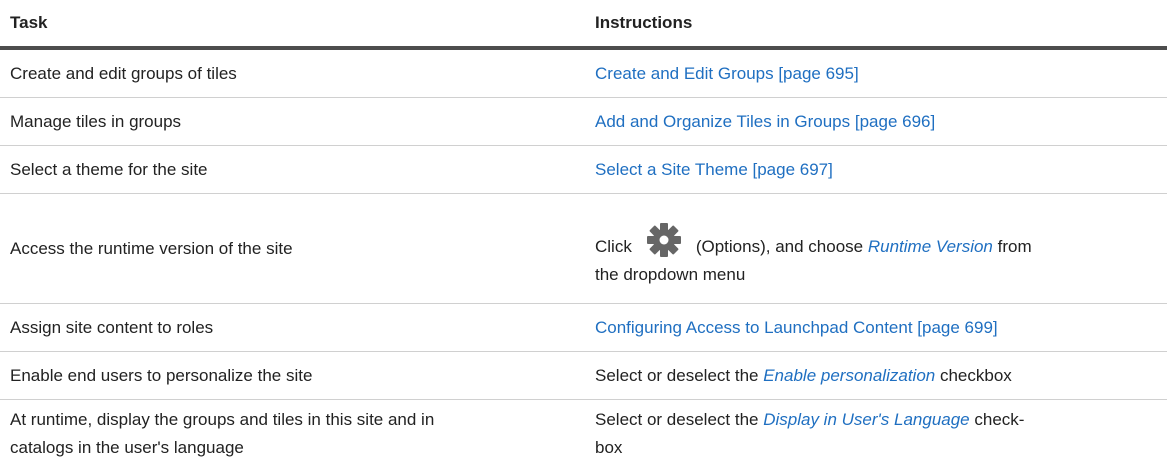 The width and height of the screenshot is (1167, 468). I want to click on task-text: Assign site content to roles, so click(112, 327).